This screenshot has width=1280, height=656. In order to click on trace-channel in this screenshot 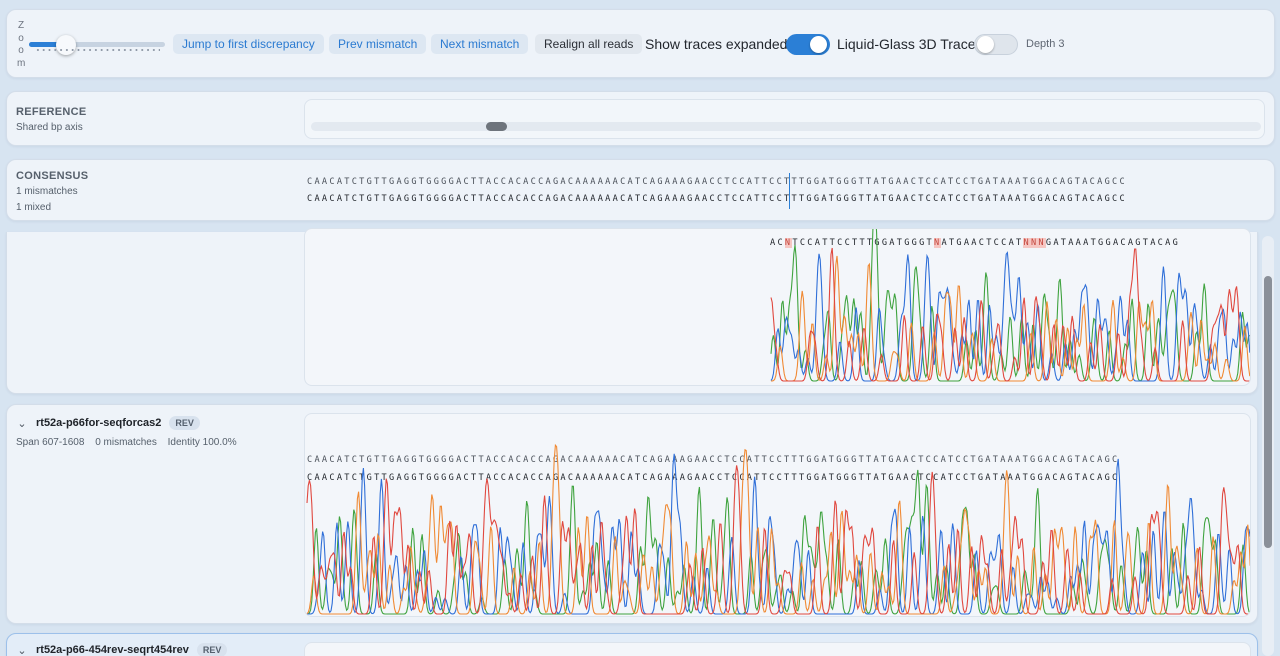, I will do `click(1010, 316)`.